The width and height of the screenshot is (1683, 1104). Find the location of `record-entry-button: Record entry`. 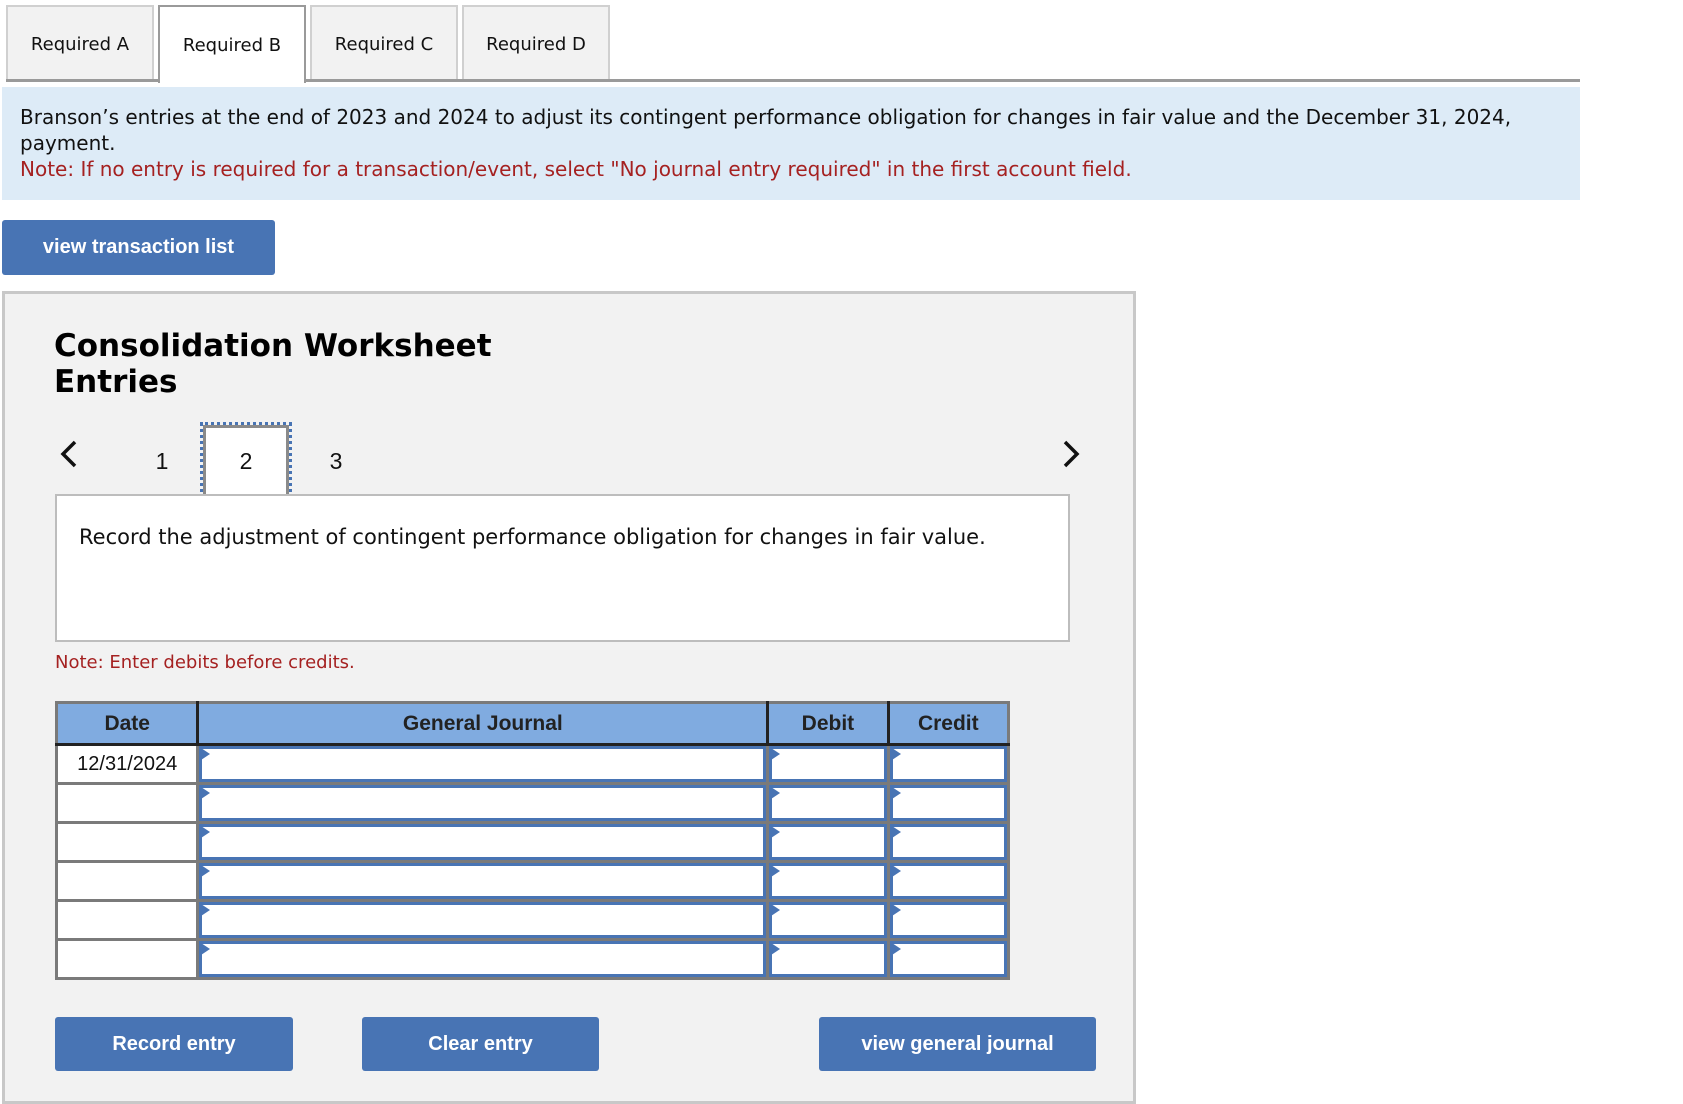

record-entry-button: Record entry is located at coordinates (174, 1044).